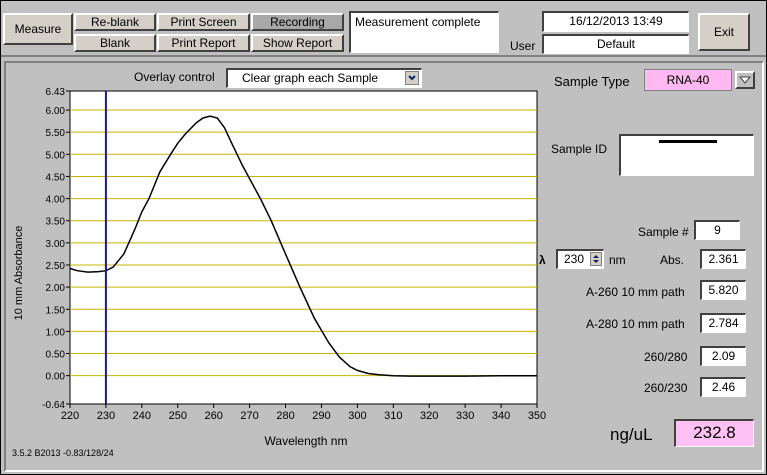 The height and width of the screenshot is (475, 767). I want to click on datetime-display: 16/12/2013 13:49, so click(615, 21).